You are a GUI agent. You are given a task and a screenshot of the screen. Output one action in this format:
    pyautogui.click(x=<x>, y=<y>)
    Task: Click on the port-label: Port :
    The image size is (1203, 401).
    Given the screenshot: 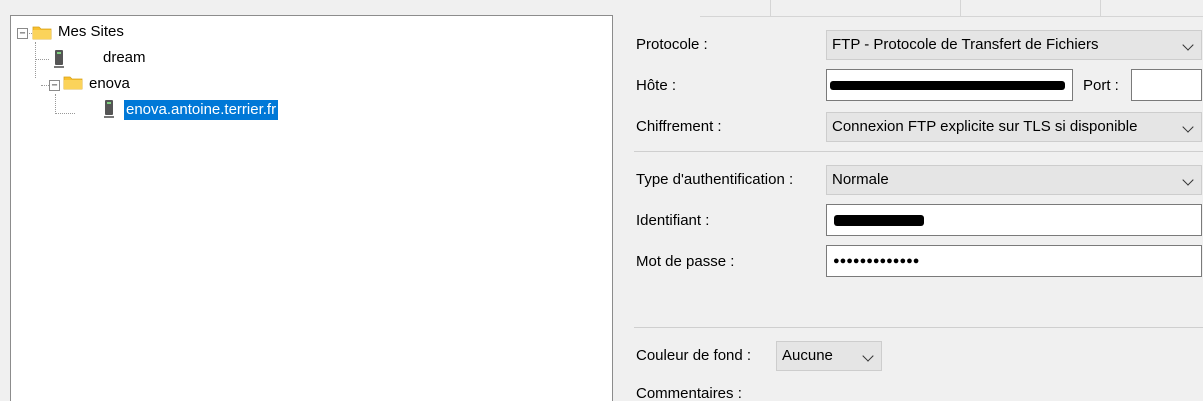 What is the action you would take?
    pyautogui.click(x=1101, y=85)
    